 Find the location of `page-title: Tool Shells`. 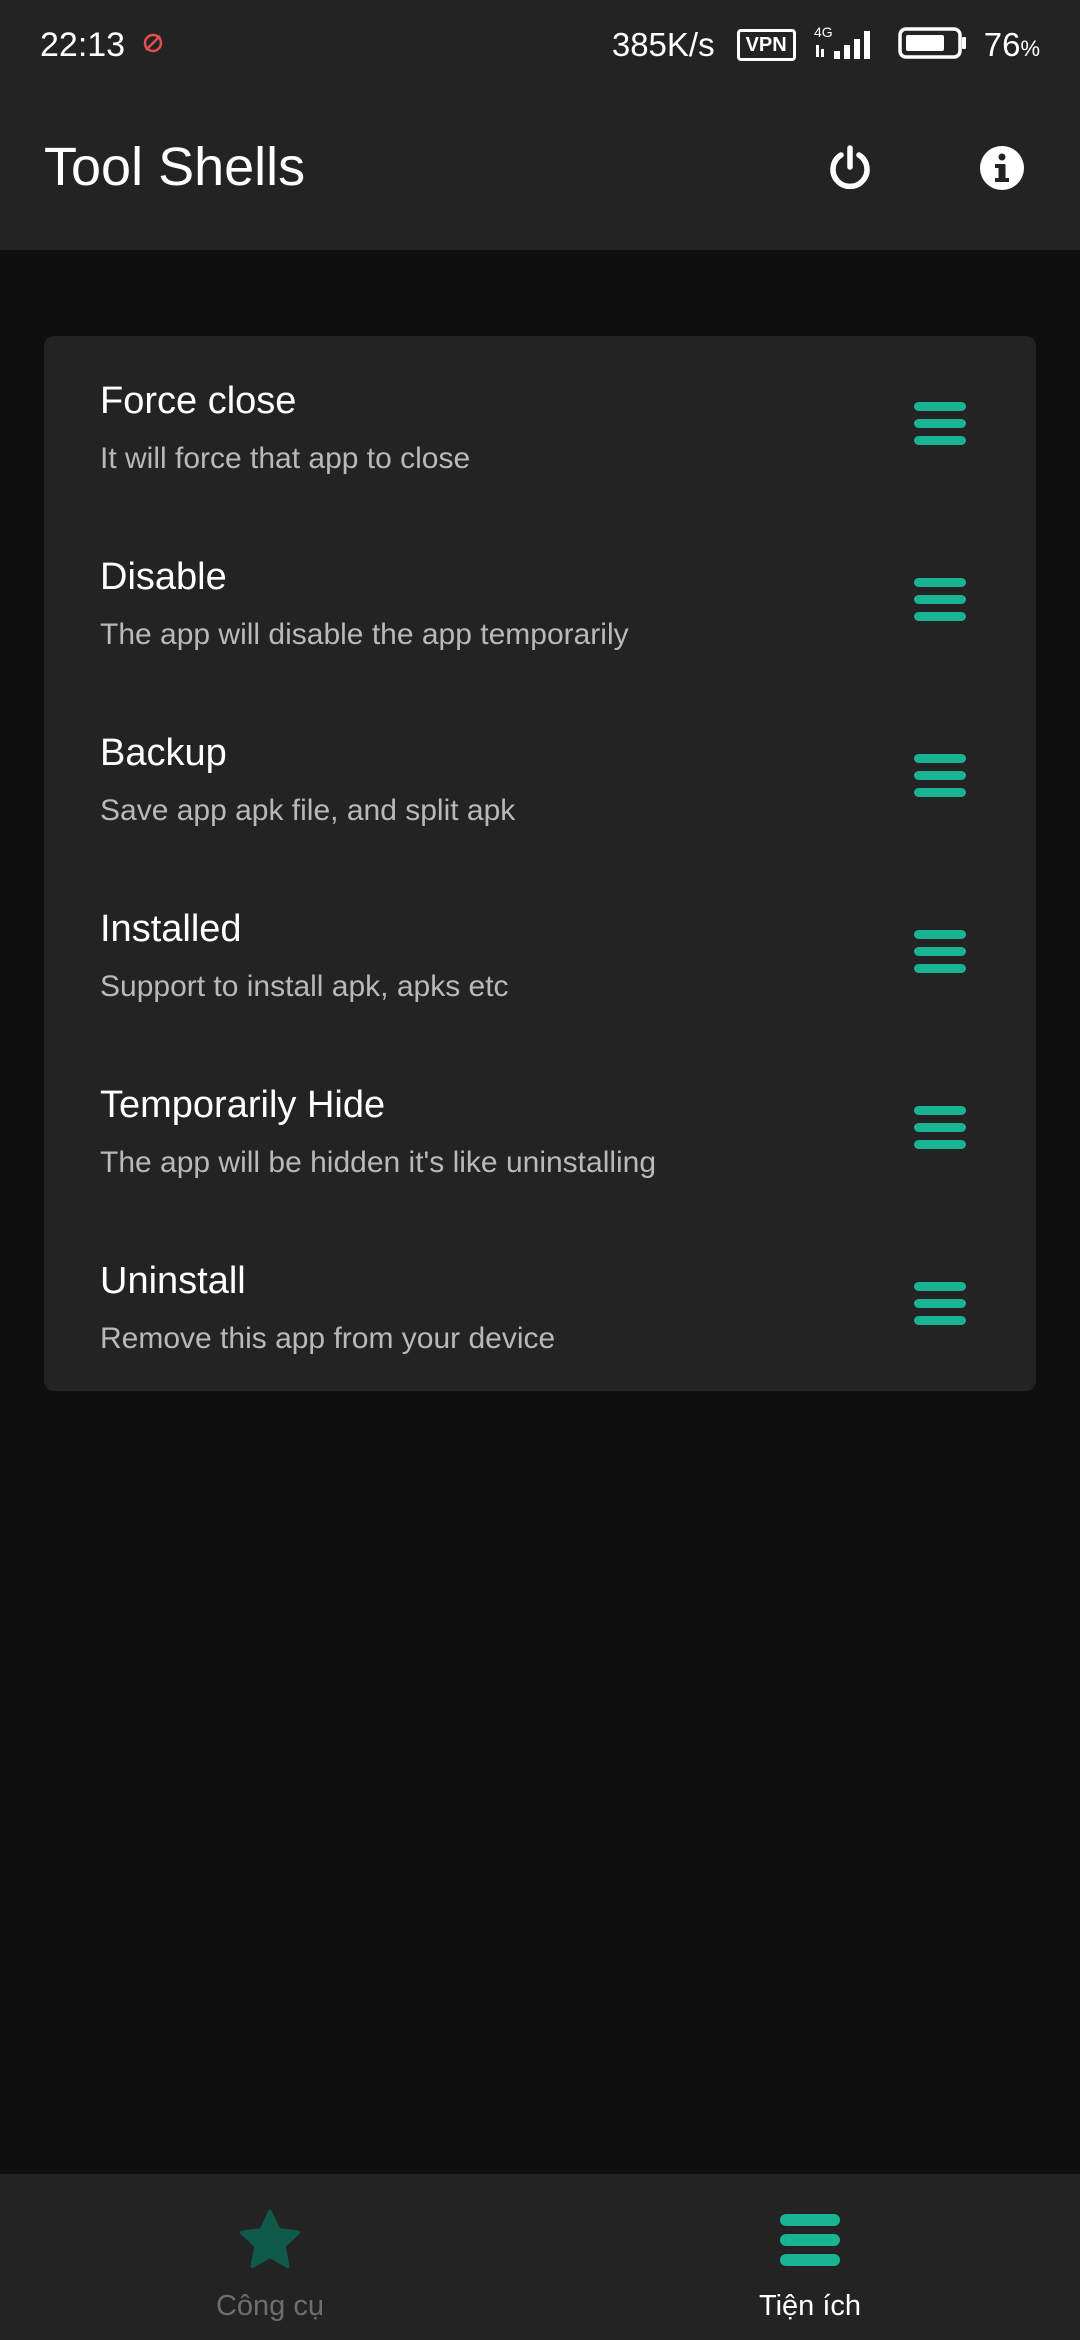

page-title: Tool Shells is located at coordinates (175, 167).